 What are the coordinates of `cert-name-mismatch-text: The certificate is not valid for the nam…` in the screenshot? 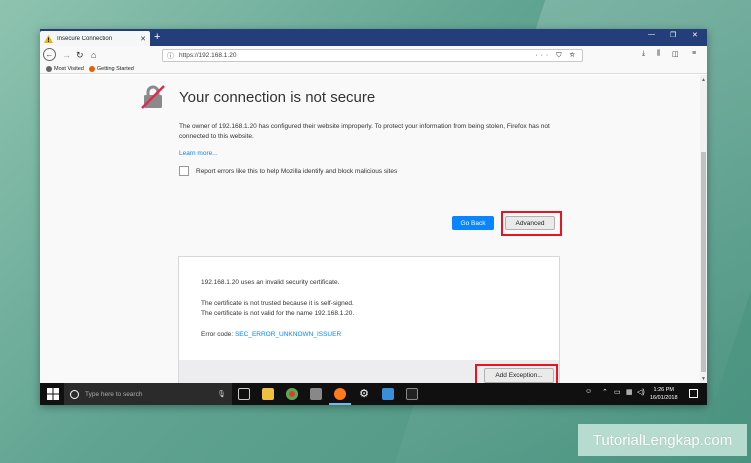 It's located at (278, 313).